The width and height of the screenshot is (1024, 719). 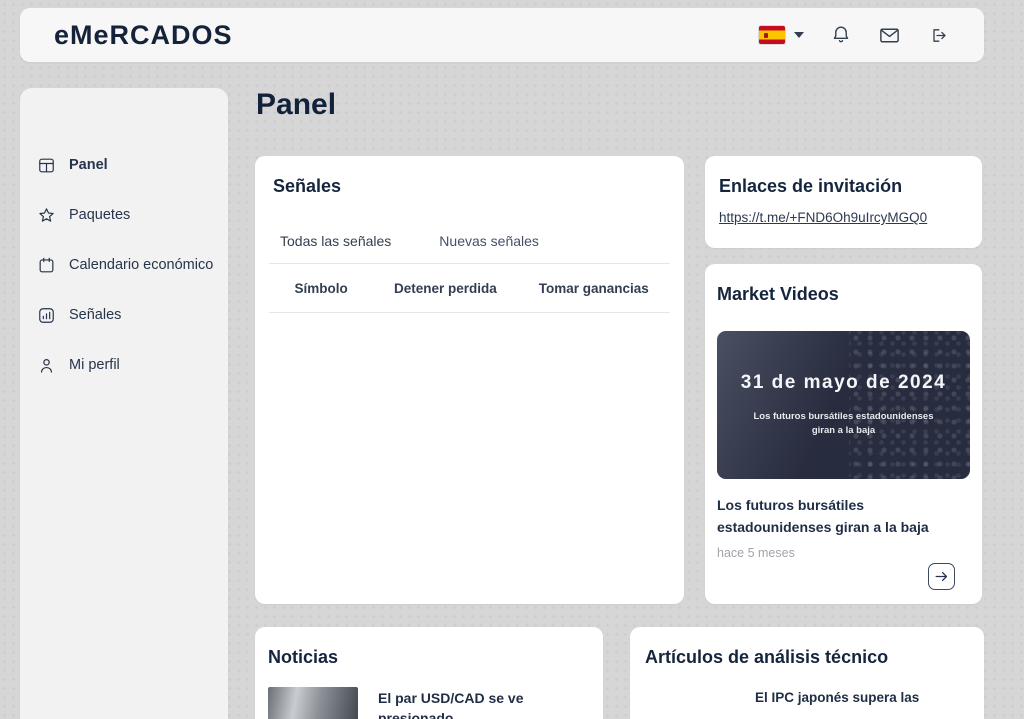 What do you see at coordinates (469, 312) in the screenshot?
I see `divider` at bounding box center [469, 312].